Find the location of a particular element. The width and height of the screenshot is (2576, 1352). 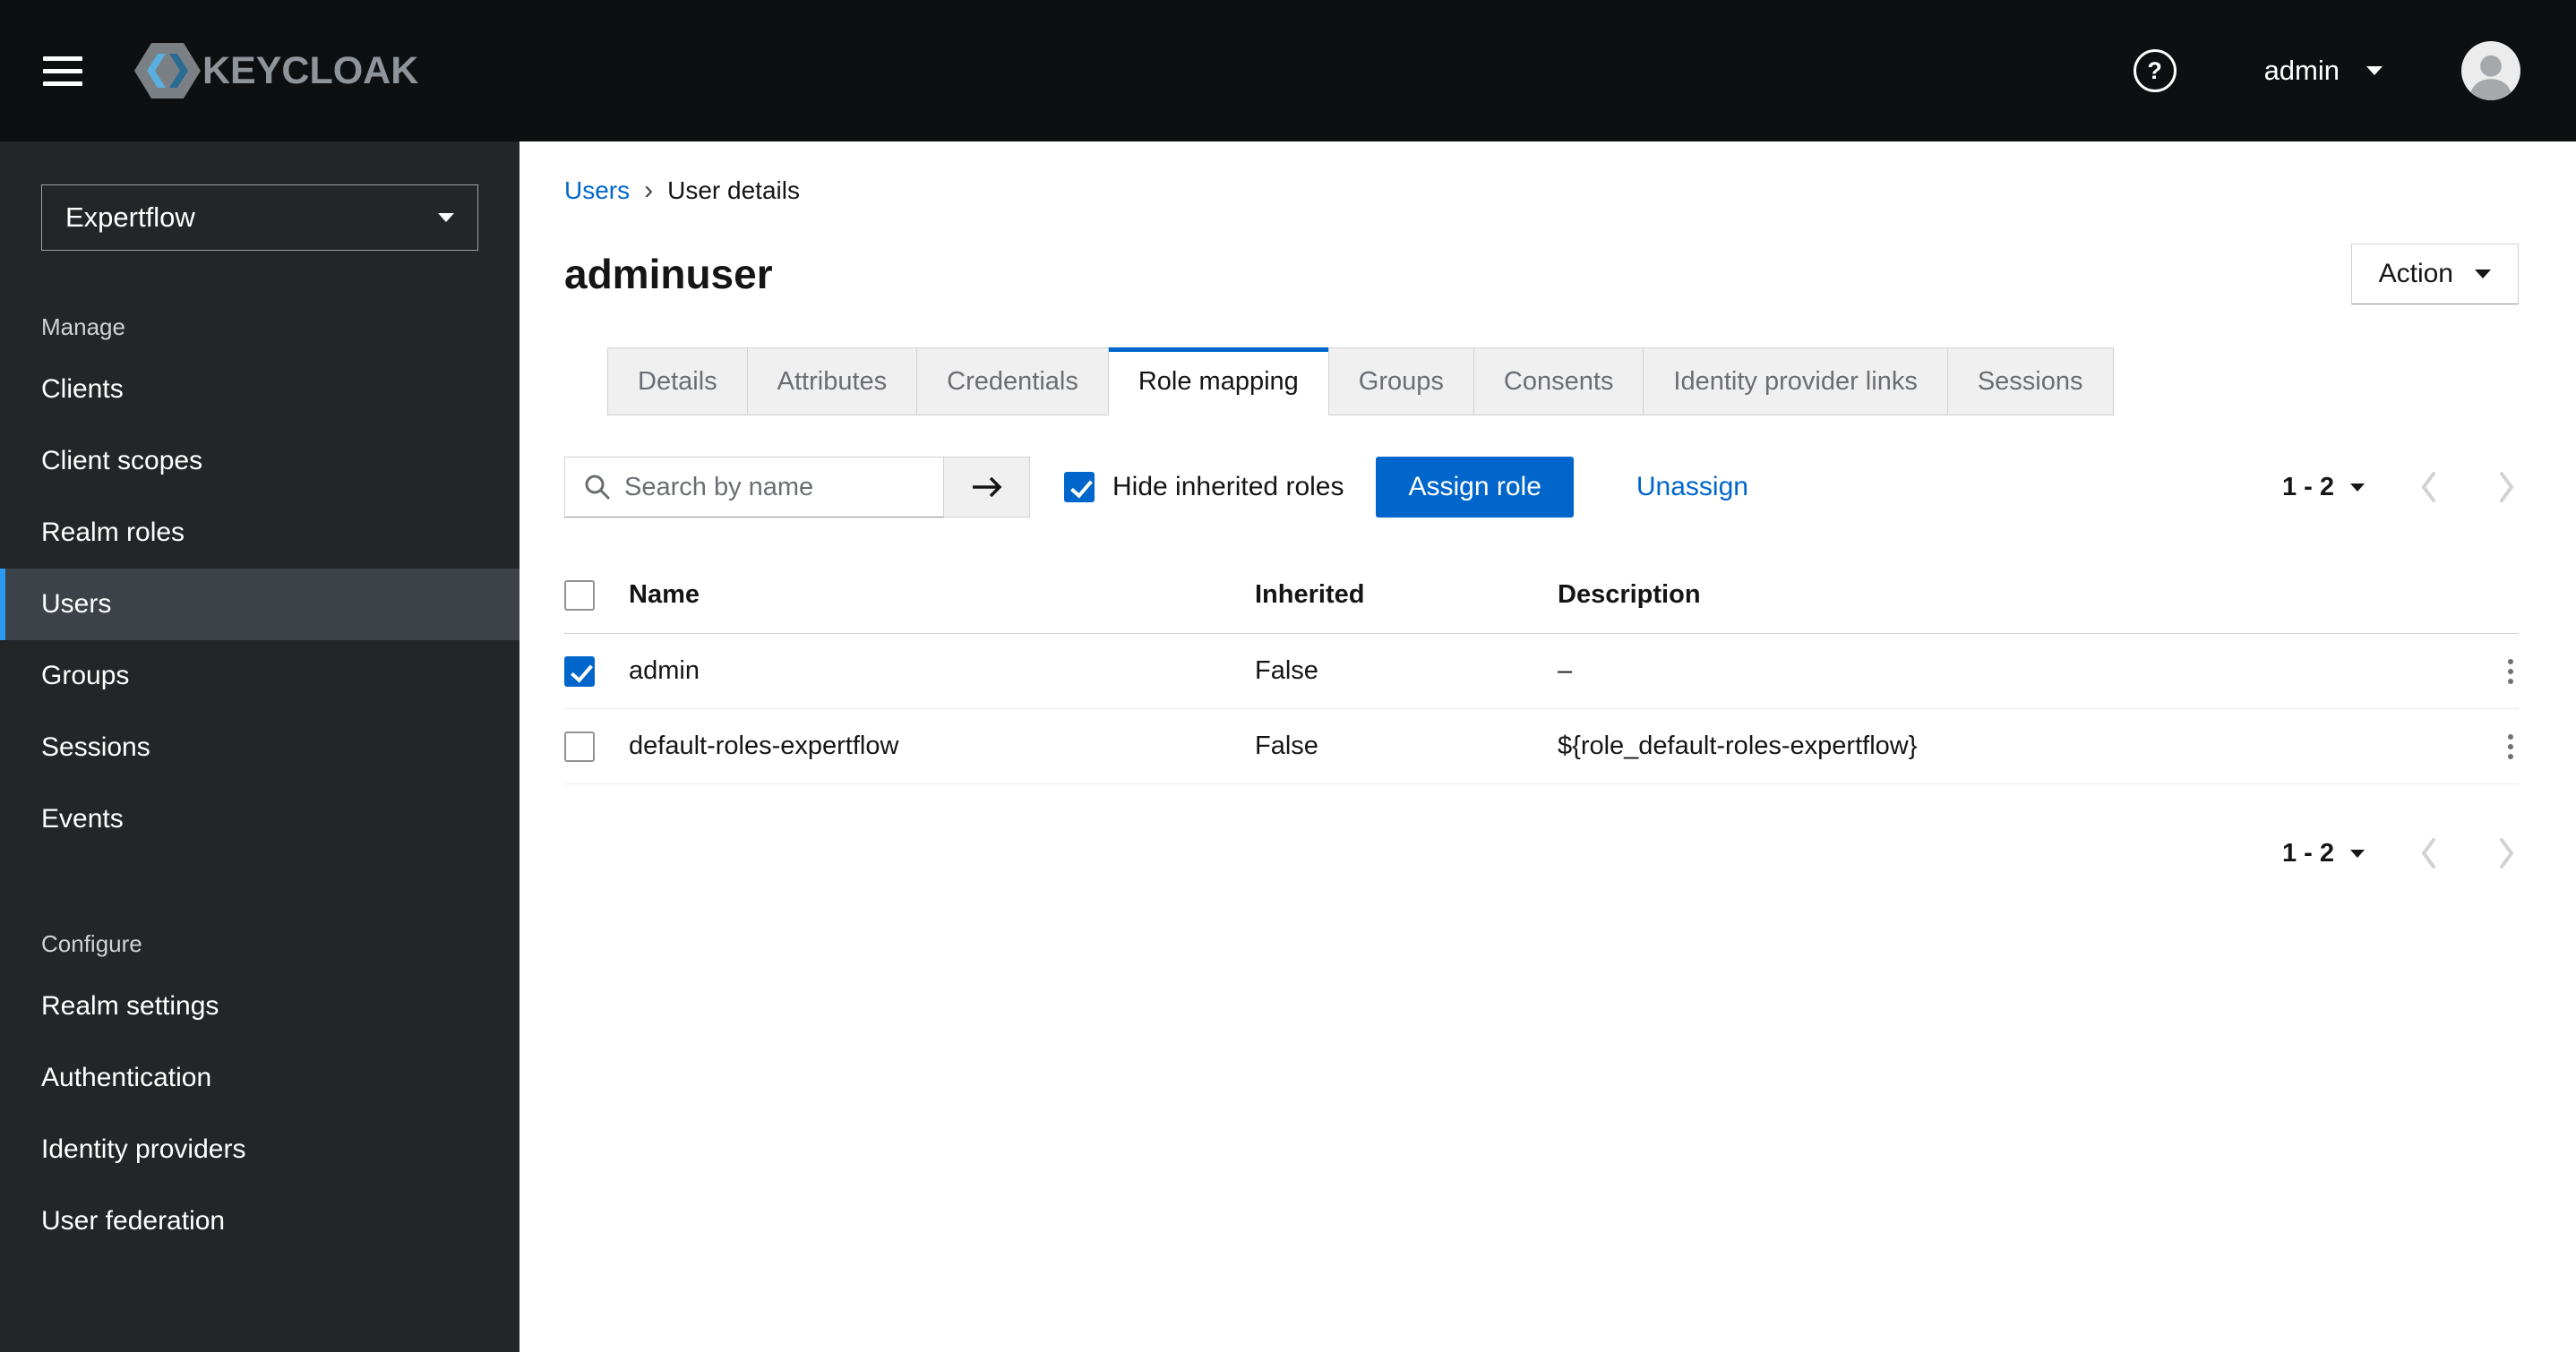

sidebar-item-clients: Clients is located at coordinates (259, 389).